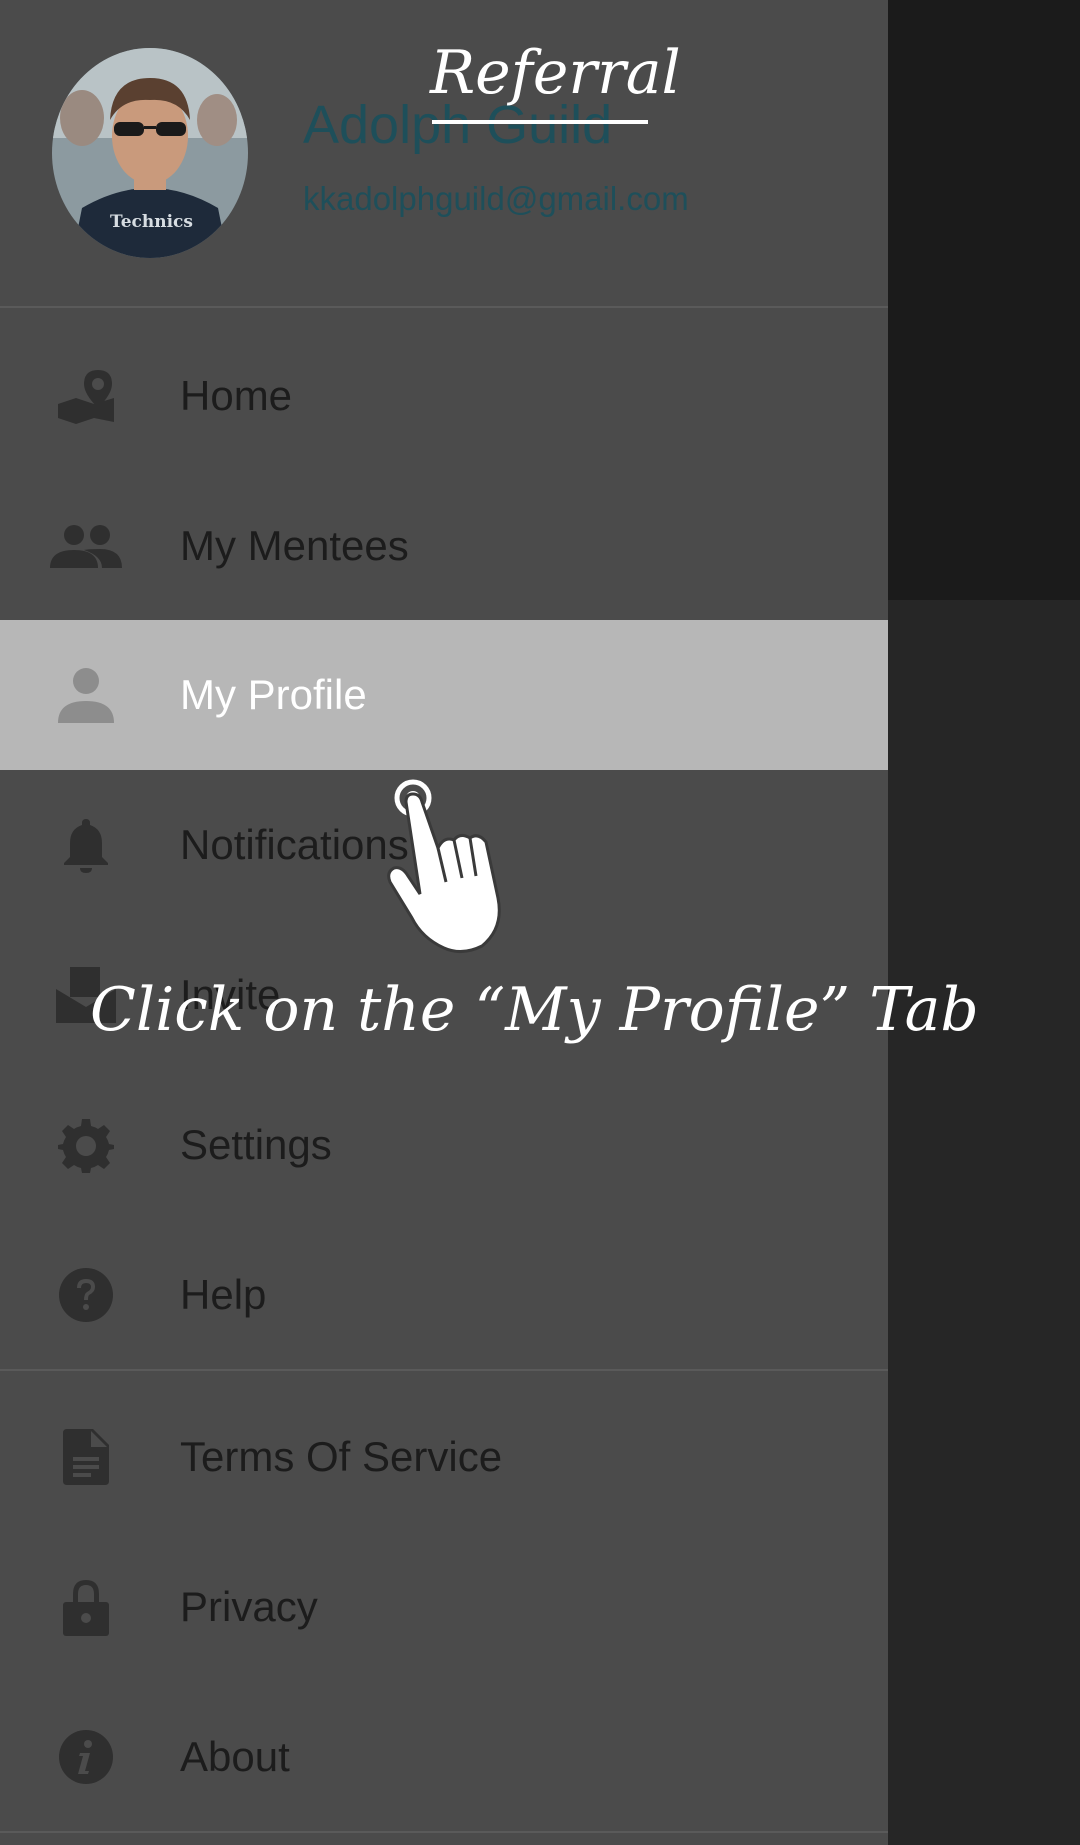  What do you see at coordinates (86, 695) in the screenshot?
I see `person-icon` at bounding box center [86, 695].